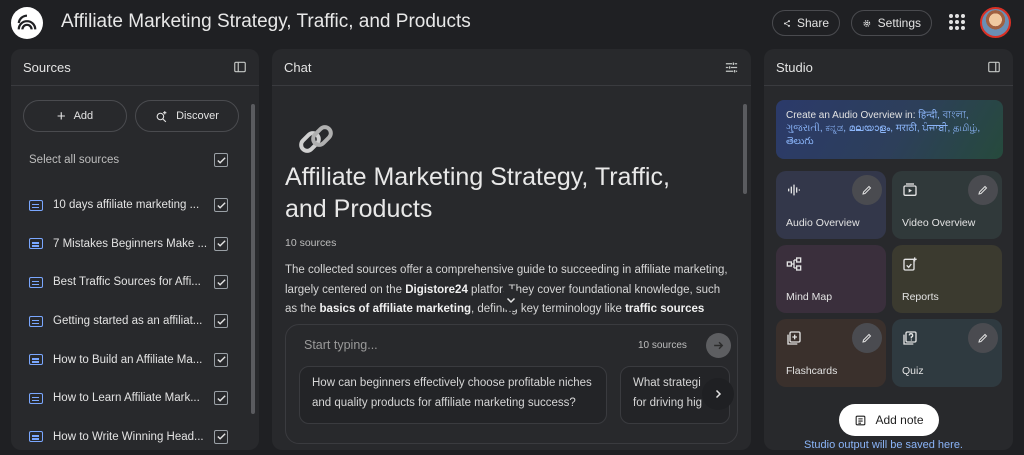 The image size is (1024, 455). Describe the element at coordinates (74, 160) in the screenshot. I see `select-all-label: Select all sources` at that location.